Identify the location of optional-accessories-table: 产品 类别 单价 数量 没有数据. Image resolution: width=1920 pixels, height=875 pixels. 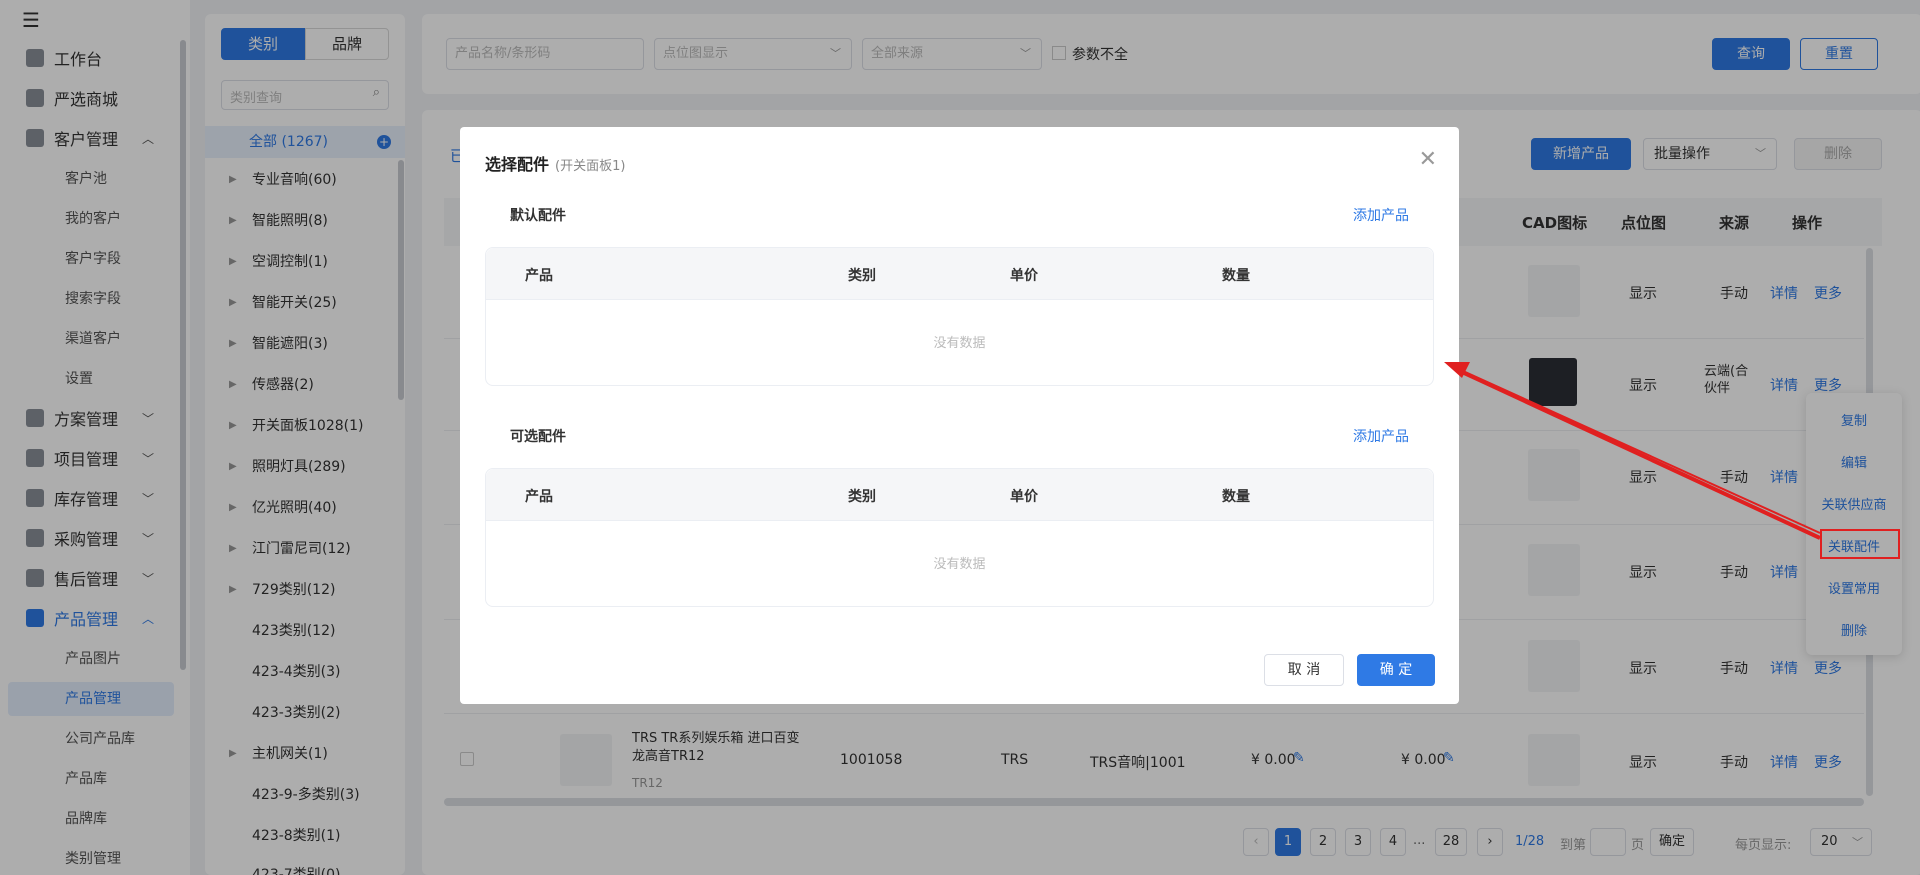
(959, 537).